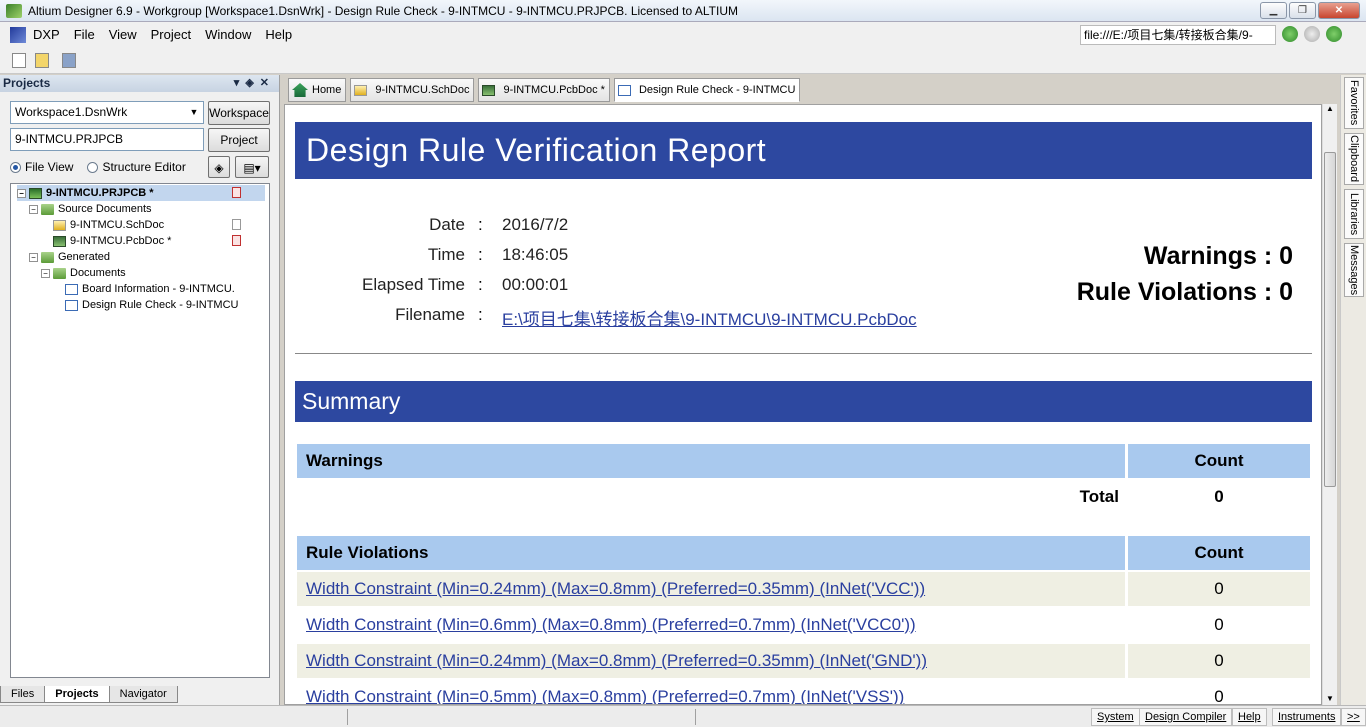 Image resolution: width=1366 pixels, height=727 pixels. I want to click on folder-icon, so click(59, 273).